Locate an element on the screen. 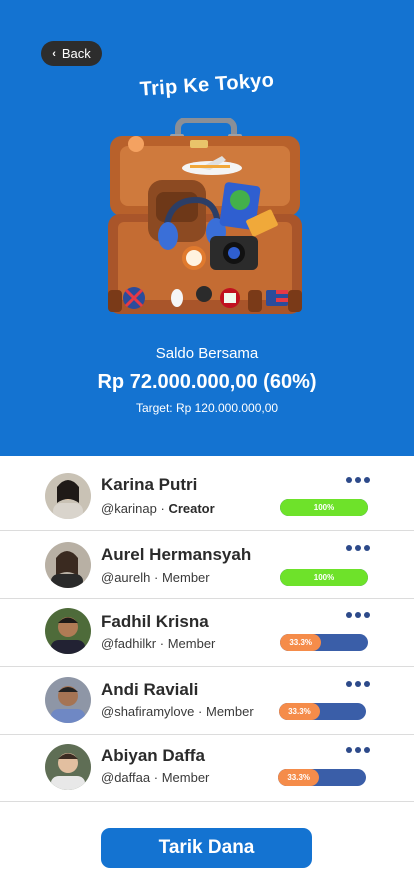  member-handle: @karinap · Creator is located at coordinates (158, 508).